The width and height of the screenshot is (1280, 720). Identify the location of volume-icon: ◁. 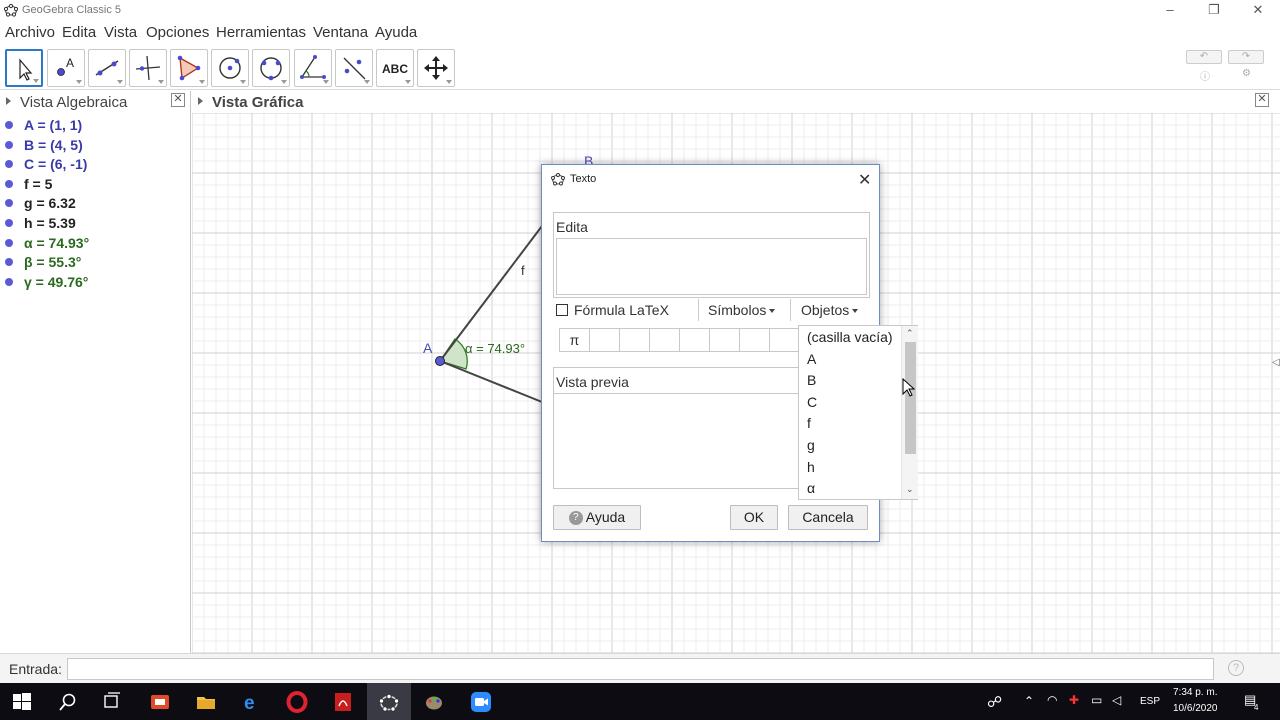
(1116, 700).